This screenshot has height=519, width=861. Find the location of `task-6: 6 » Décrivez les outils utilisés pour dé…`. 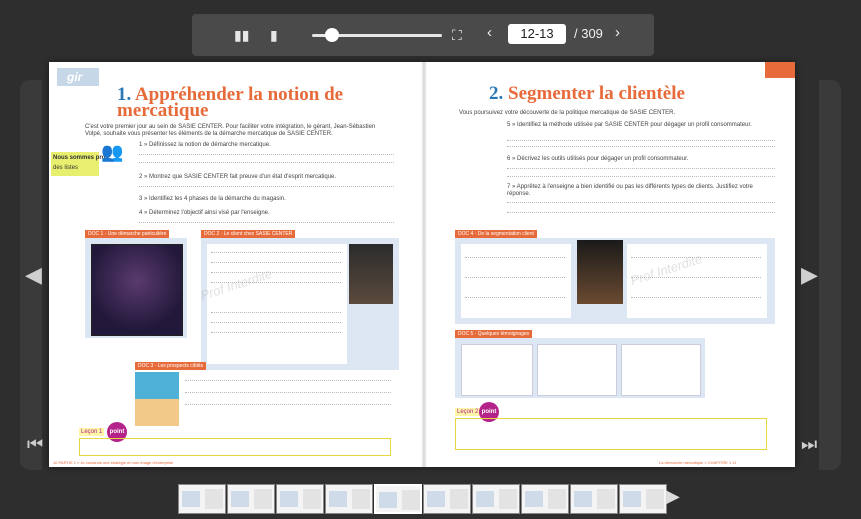

task-6: 6 » Décrivez les outils utilisés pour dé… is located at coordinates (598, 159).